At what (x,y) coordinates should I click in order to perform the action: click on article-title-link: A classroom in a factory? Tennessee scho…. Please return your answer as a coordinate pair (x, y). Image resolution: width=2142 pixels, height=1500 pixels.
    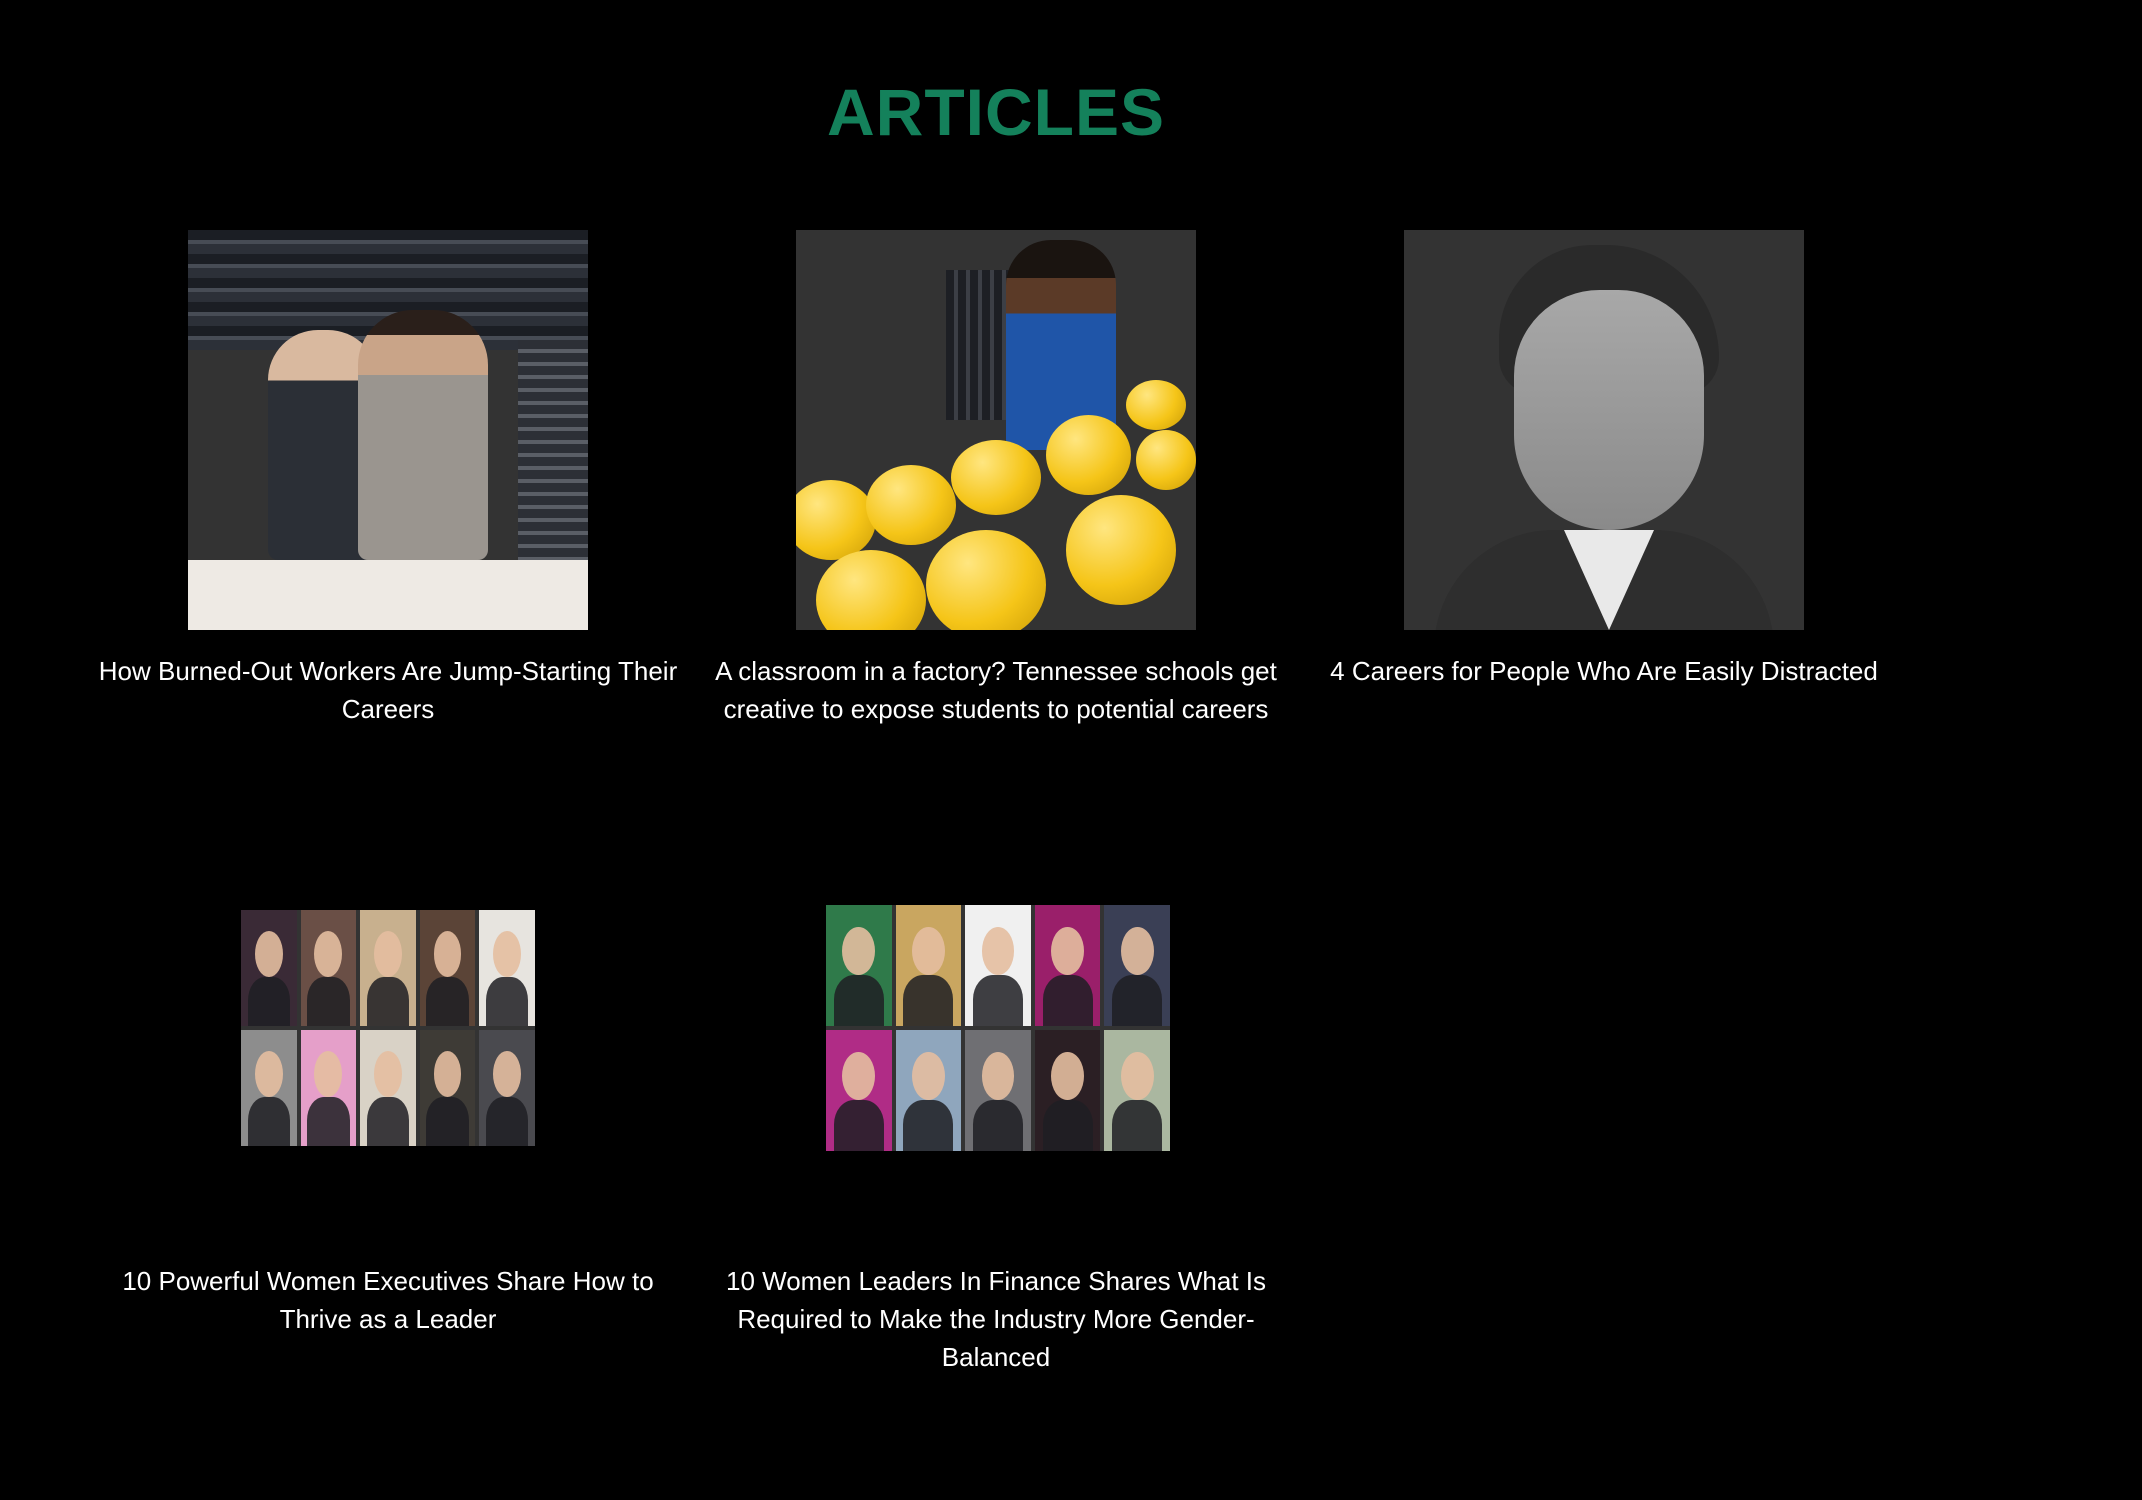
    Looking at the image, I should click on (996, 690).